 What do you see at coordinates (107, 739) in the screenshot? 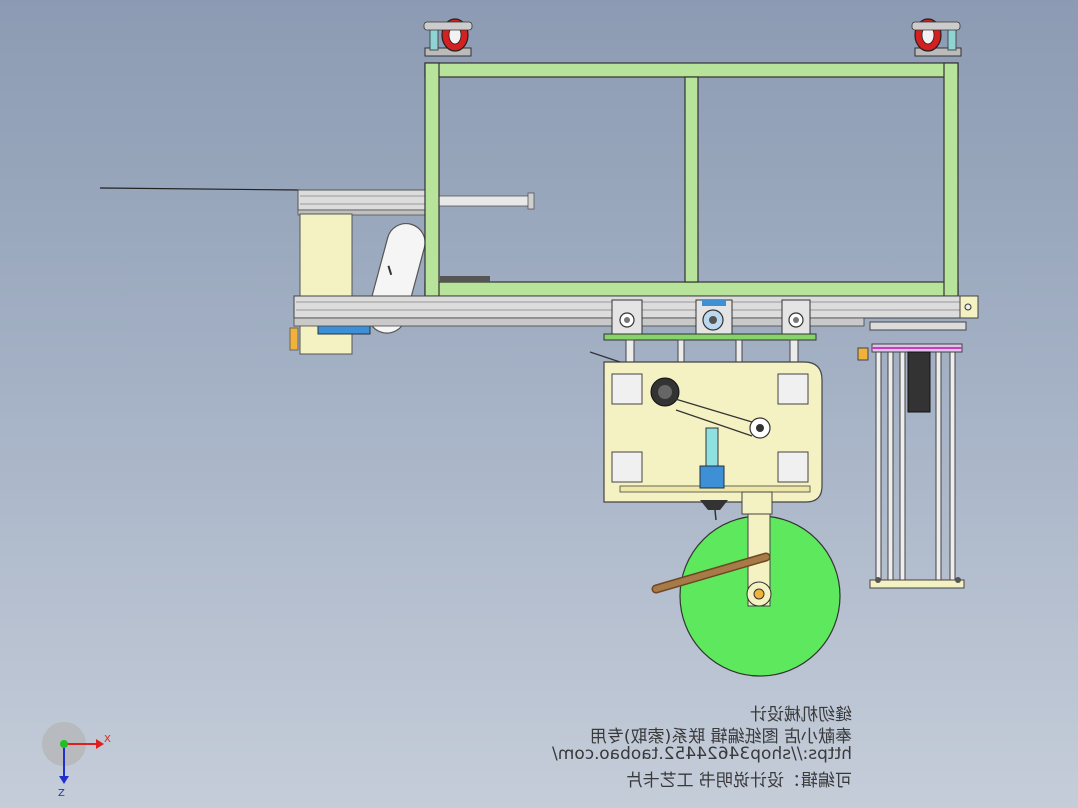
I see `x-axis-label: X` at bounding box center [107, 739].